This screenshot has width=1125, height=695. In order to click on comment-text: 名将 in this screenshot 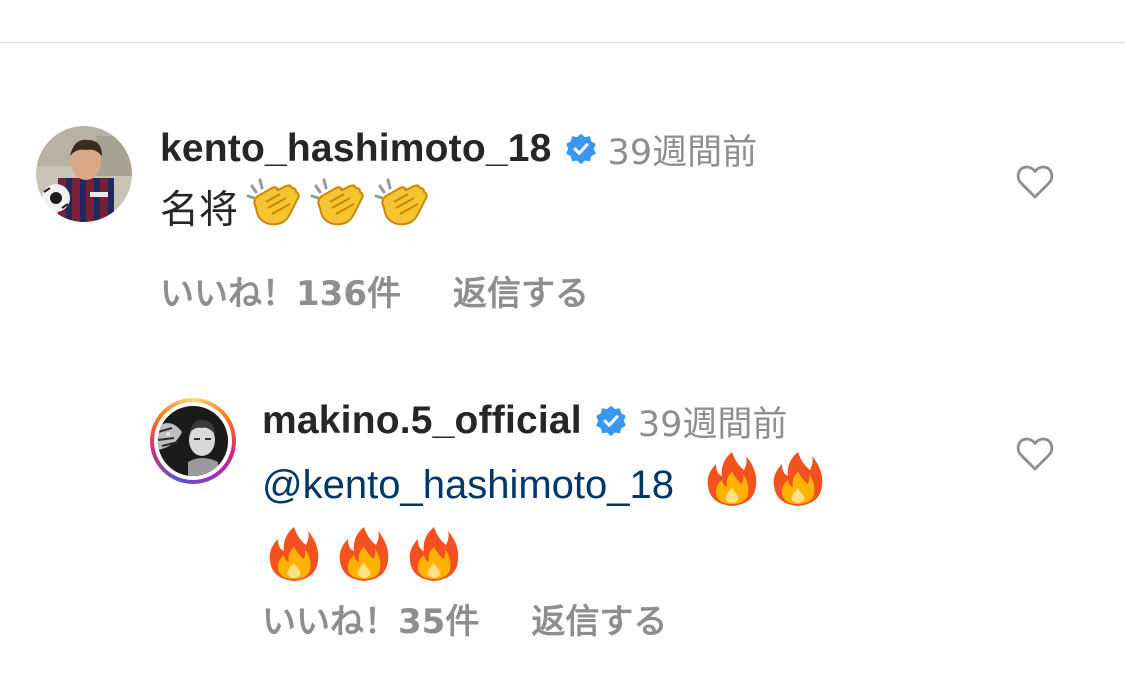, I will do `click(542, 212)`.